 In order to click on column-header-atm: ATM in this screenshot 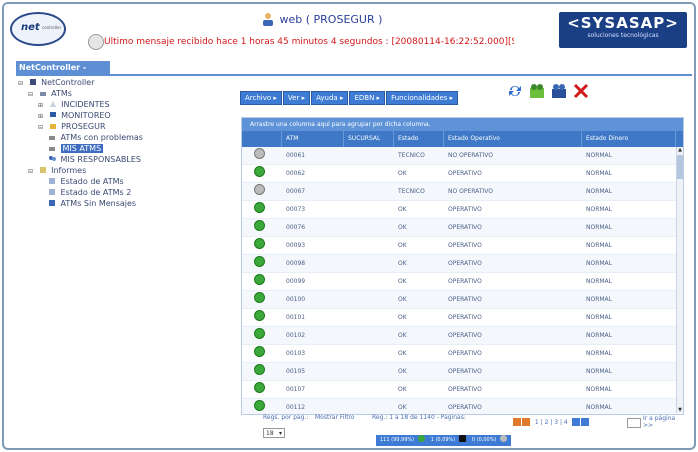, I will do `click(313, 139)`.